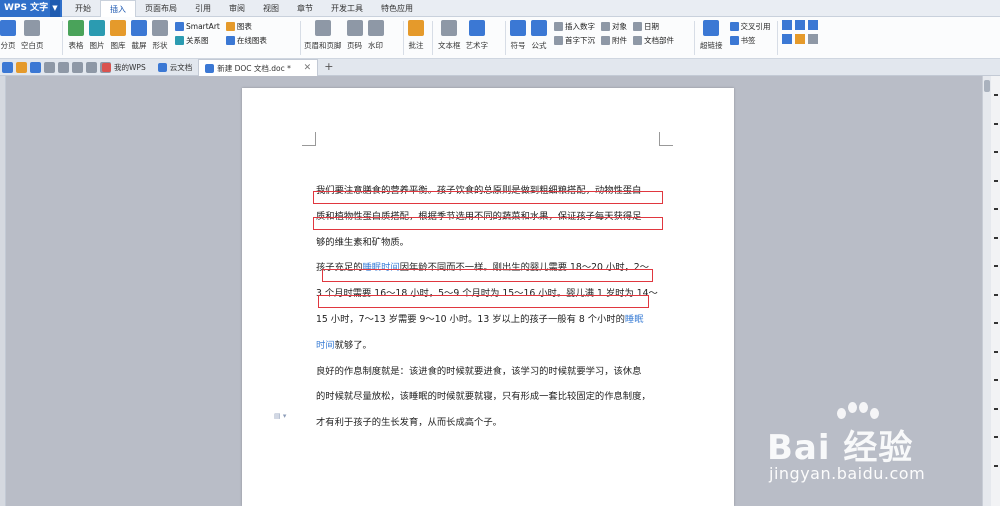 This screenshot has height=506, width=1000. I want to click on scrollbar-thumb, so click(987, 86).